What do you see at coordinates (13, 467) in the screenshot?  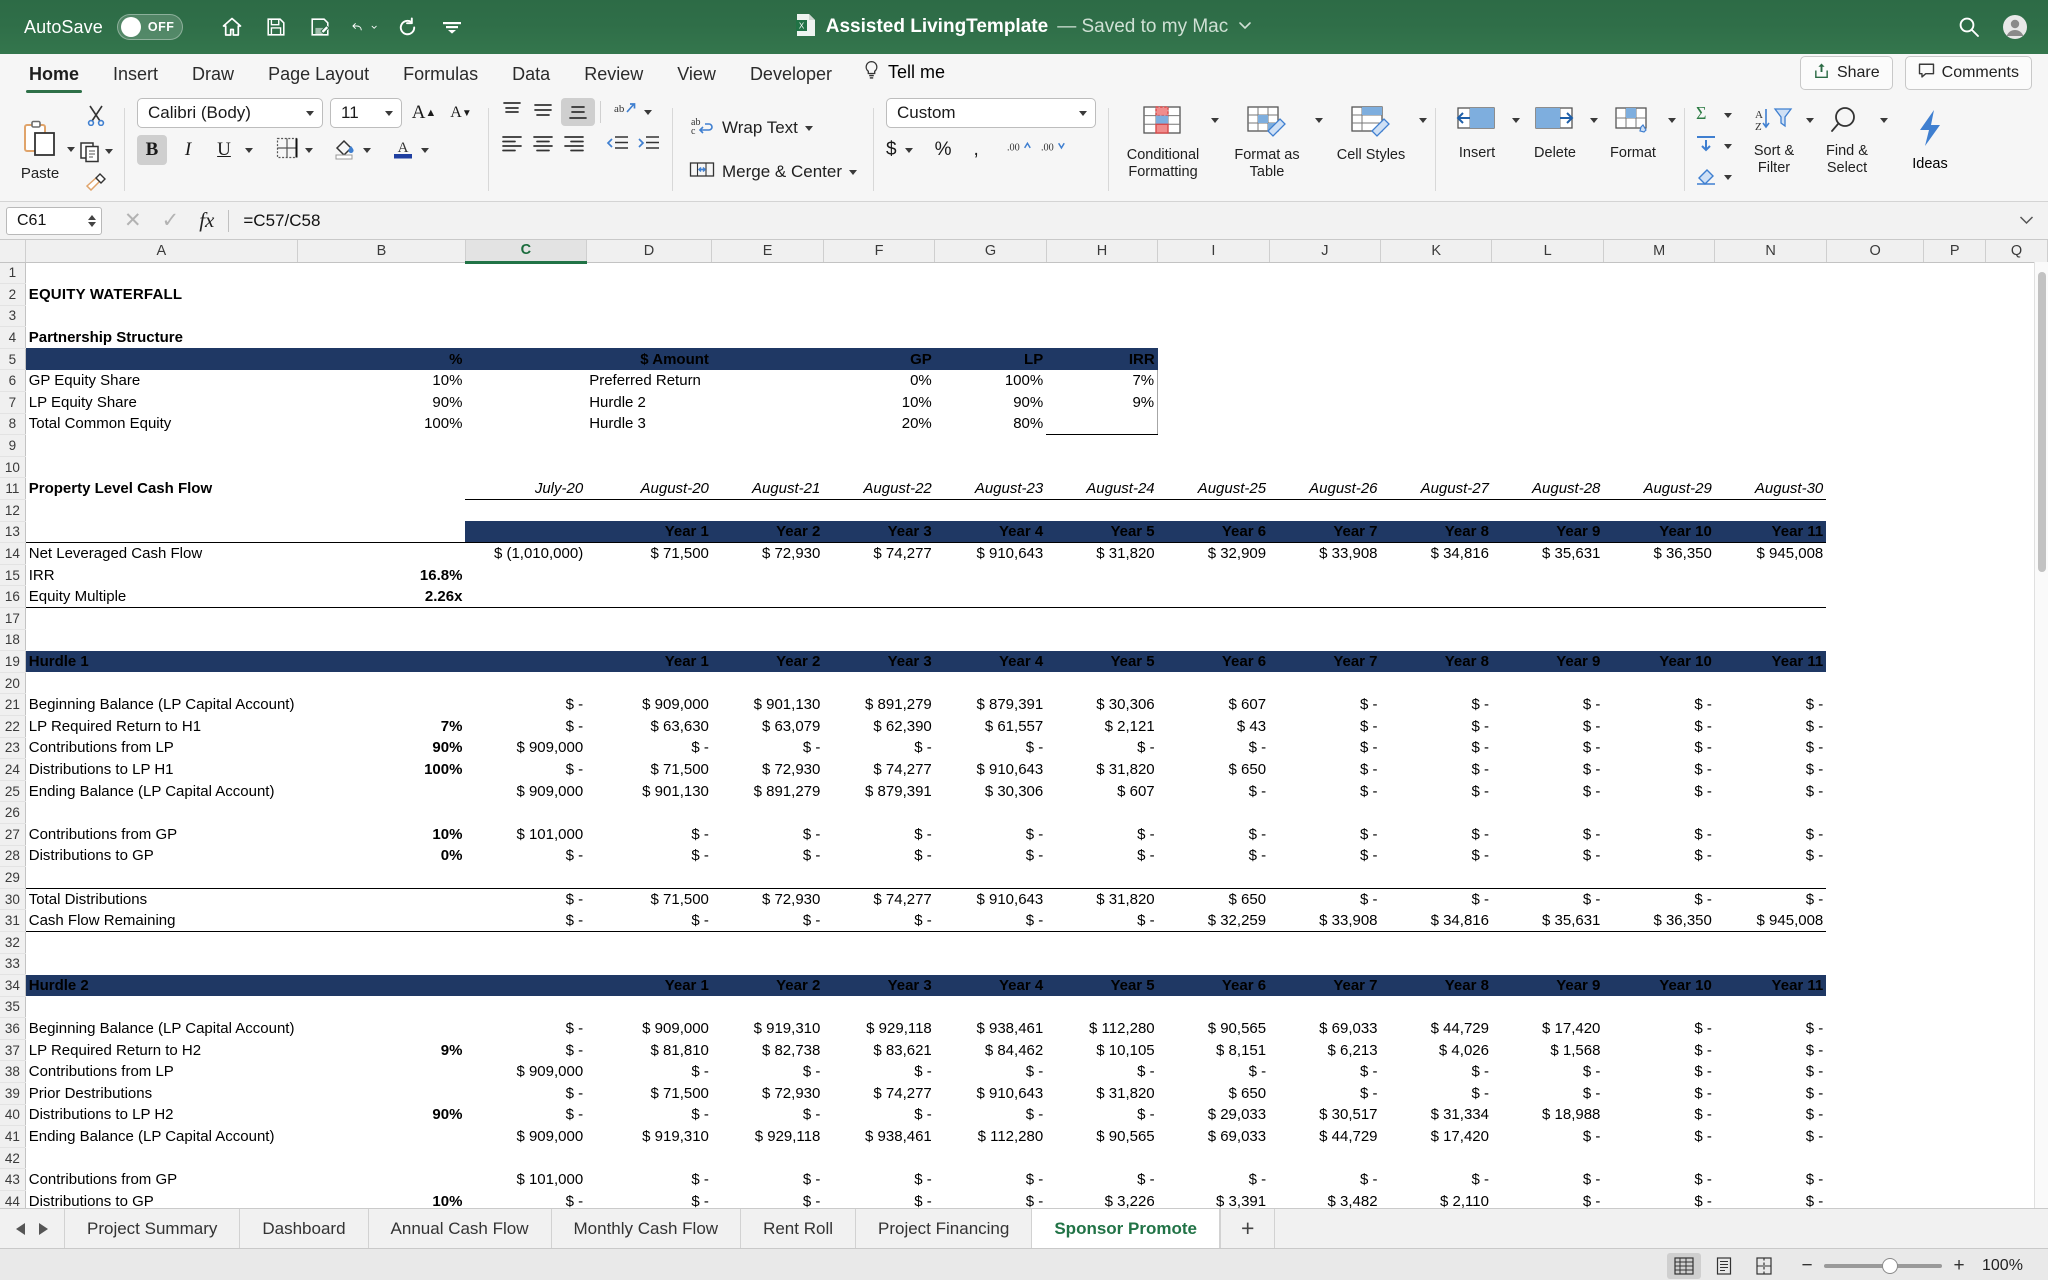 I see `row-header-10: 10` at bounding box center [13, 467].